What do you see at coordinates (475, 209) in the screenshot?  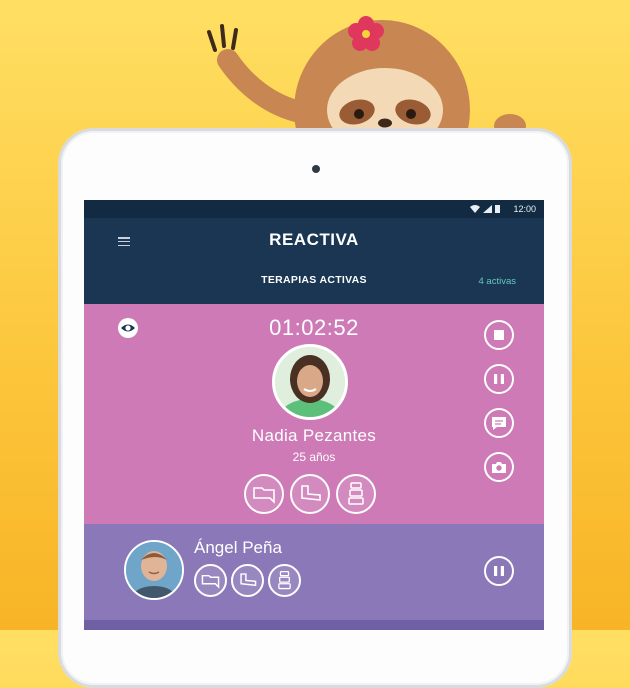 I see `wifi-icon` at bounding box center [475, 209].